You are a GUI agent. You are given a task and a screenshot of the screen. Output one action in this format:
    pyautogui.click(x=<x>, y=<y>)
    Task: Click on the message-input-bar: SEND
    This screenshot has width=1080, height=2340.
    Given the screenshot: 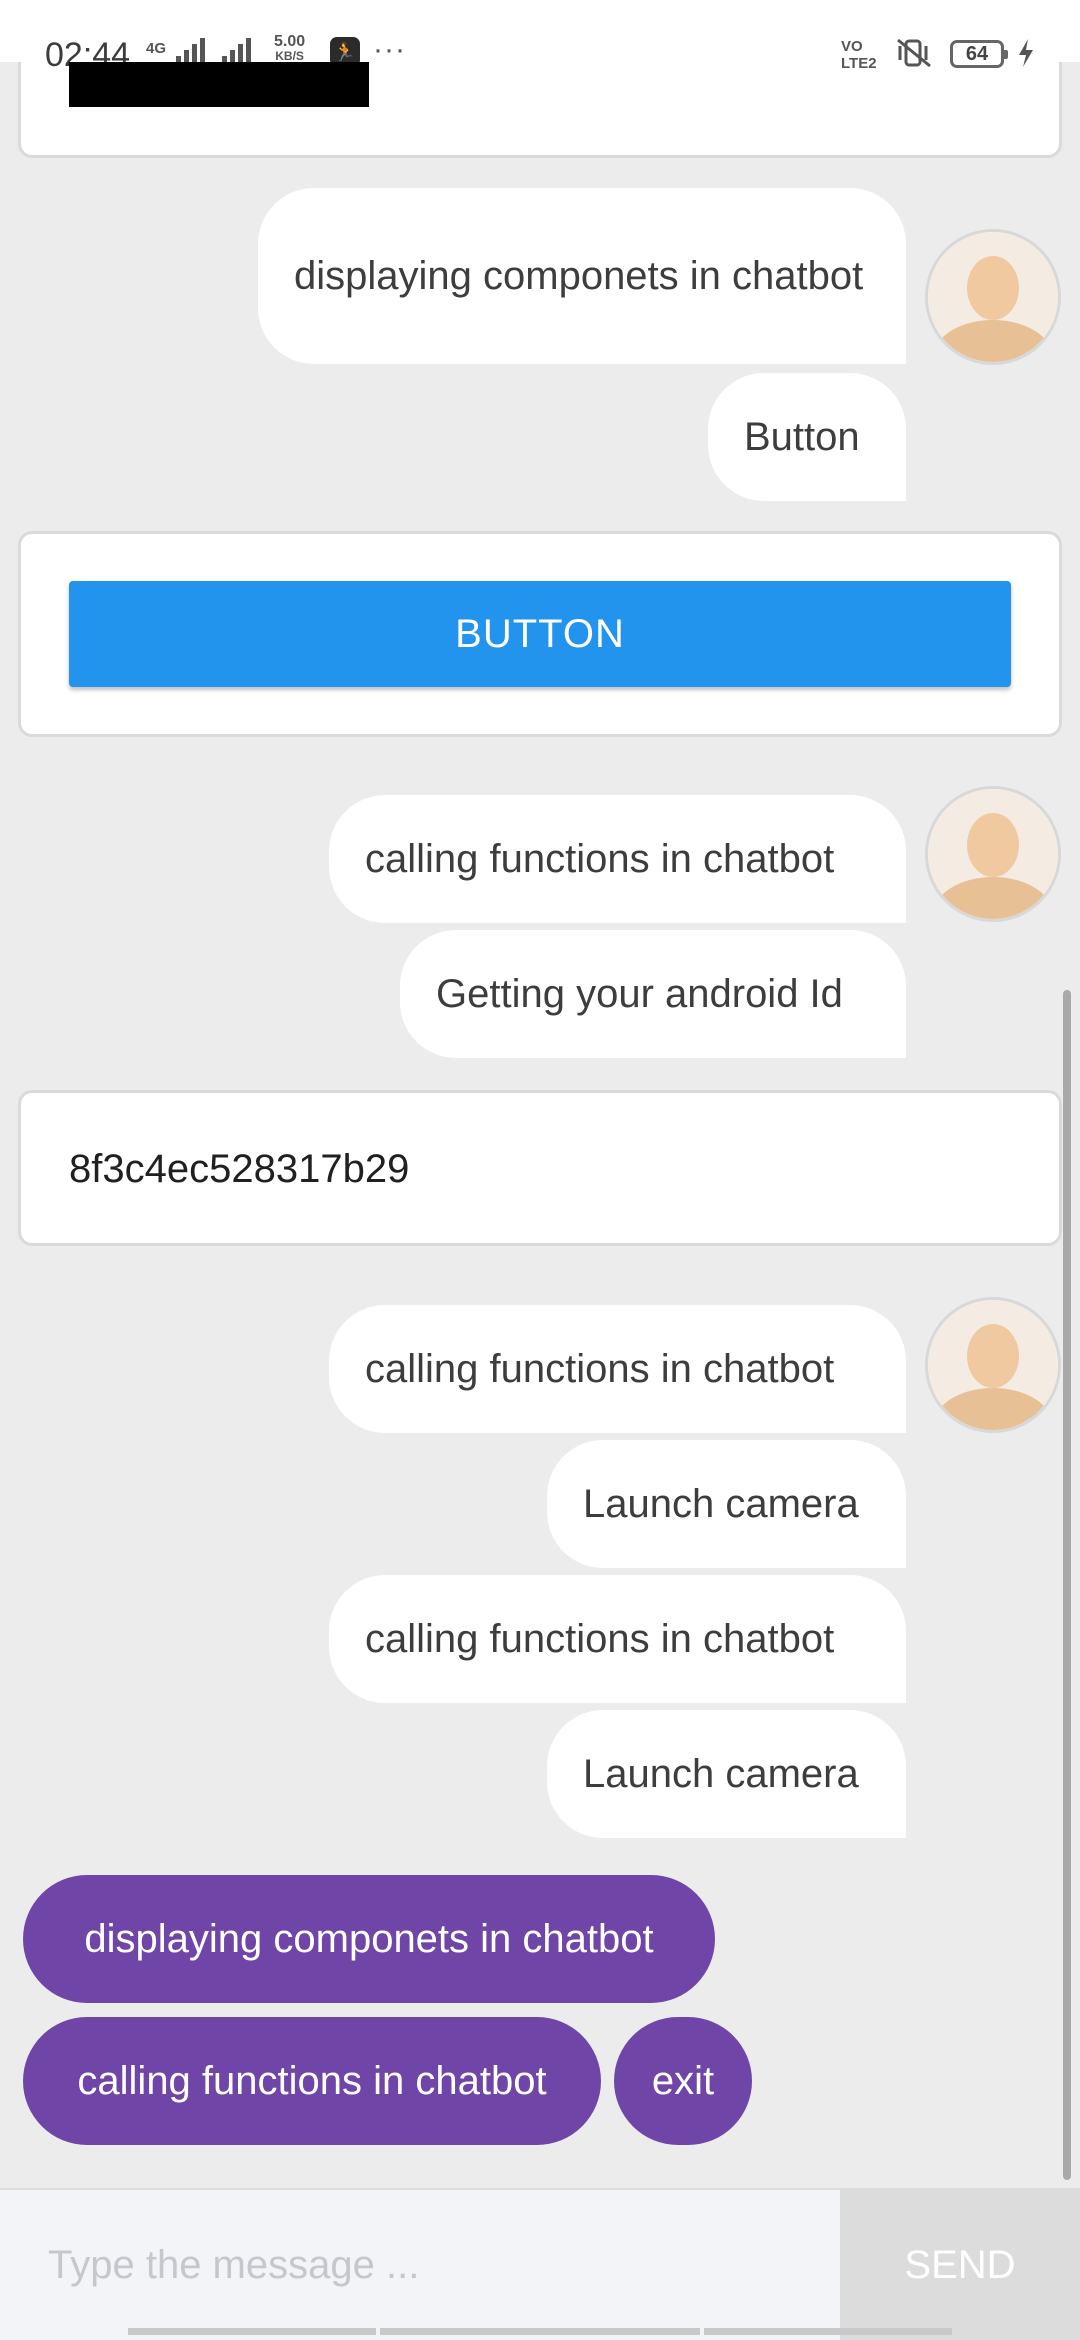 What is the action you would take?
    pyautogui.click(x=540, y=2264)
    